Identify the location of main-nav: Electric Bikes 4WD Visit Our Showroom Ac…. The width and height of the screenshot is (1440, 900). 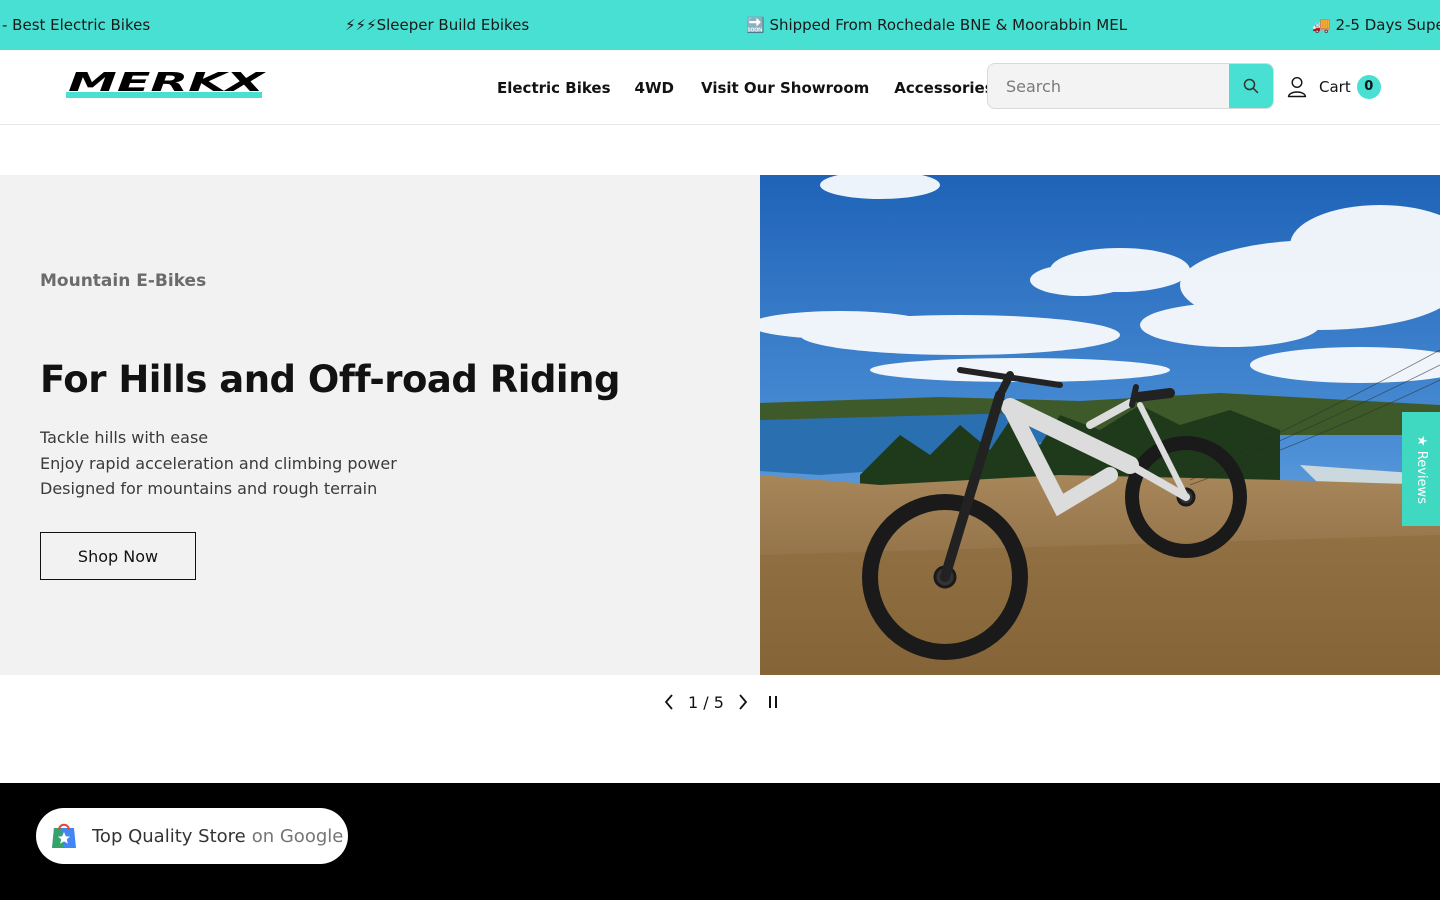
(757, 87).